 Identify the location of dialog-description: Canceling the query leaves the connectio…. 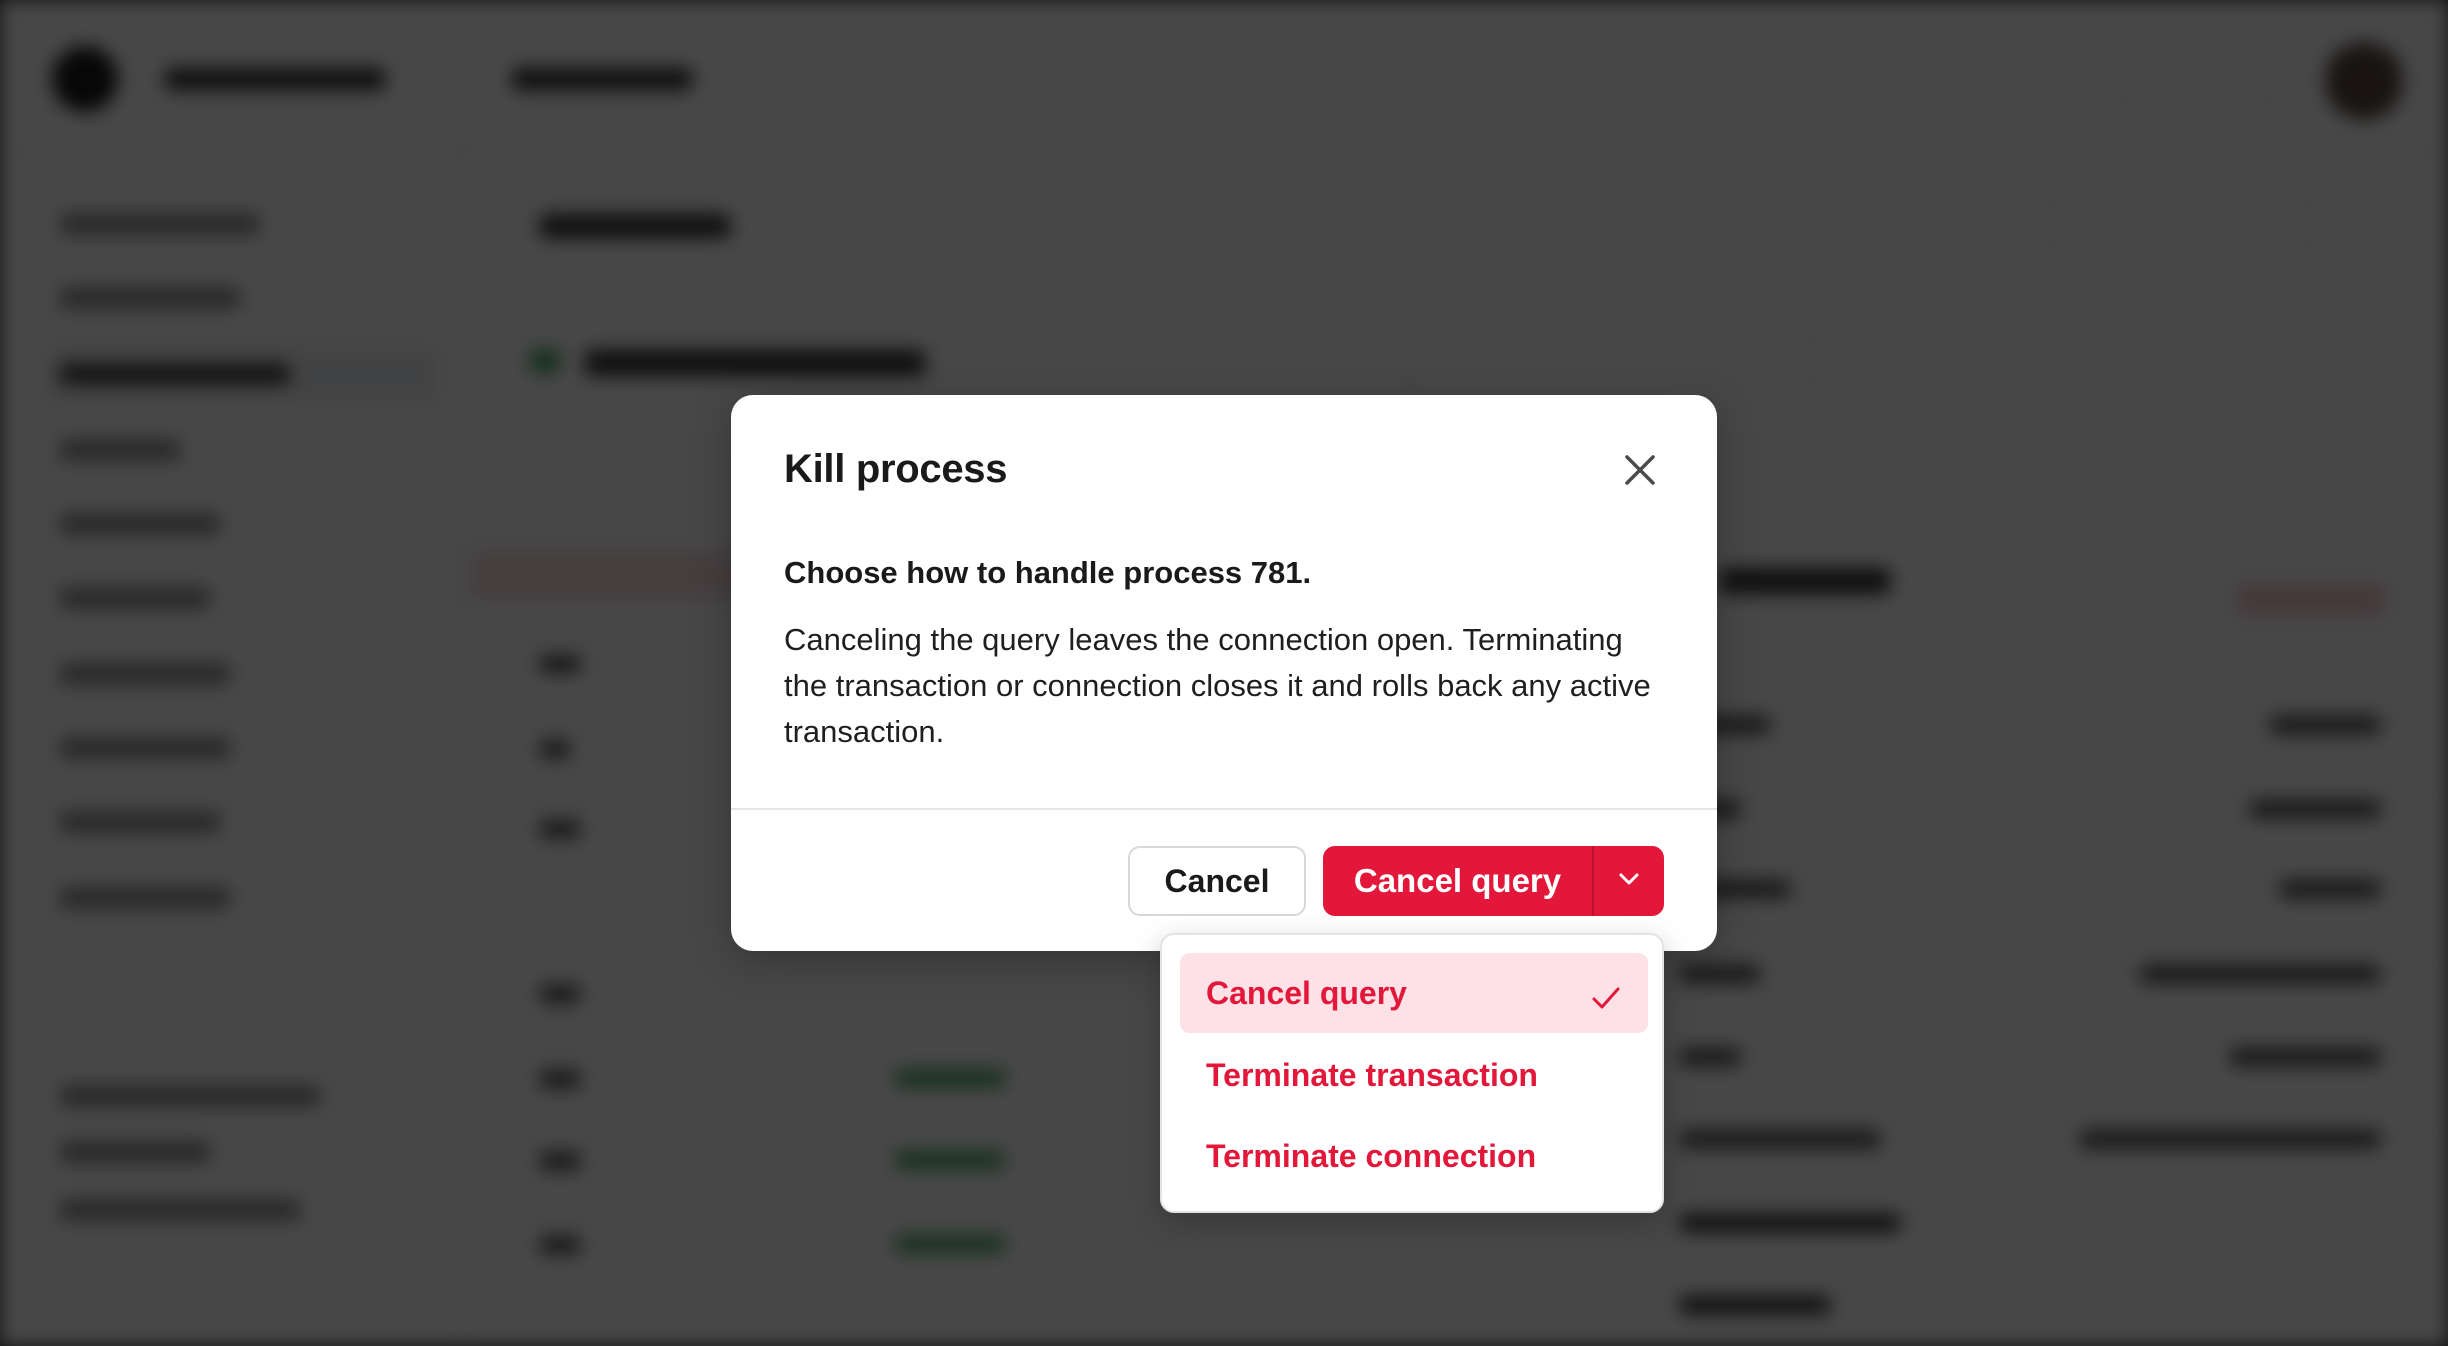
(1217, 685).